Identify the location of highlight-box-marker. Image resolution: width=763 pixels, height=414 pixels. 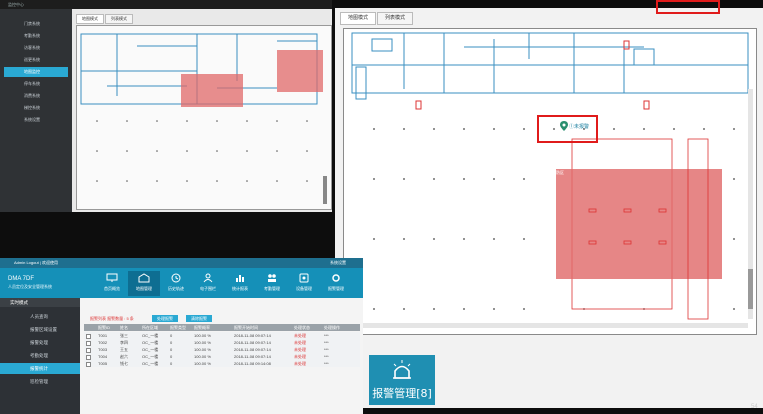
(567, 129).